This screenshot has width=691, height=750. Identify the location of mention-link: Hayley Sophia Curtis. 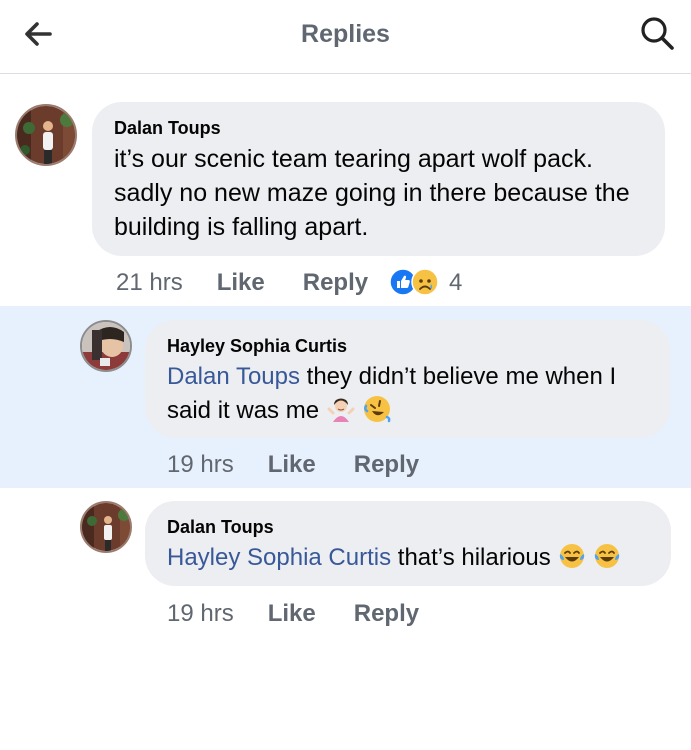
(279, 557).